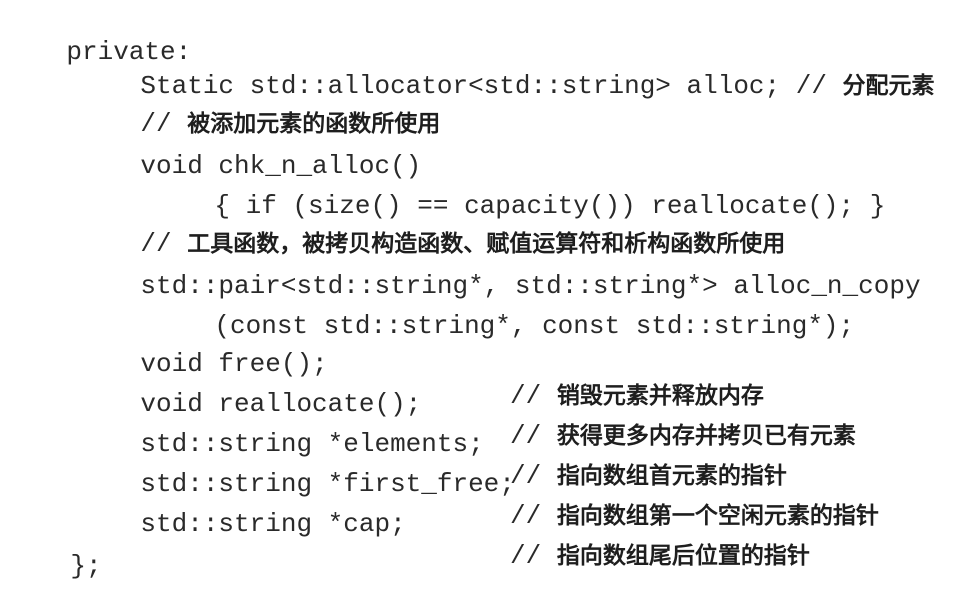 Image resolution: width=963 pixels, height=614 pixels. Describe the element at coordinates (518, 523) in the screenshot. I see `code-line-cap: std::string *cap; // 指向数组尾后位置的指针` at that location.